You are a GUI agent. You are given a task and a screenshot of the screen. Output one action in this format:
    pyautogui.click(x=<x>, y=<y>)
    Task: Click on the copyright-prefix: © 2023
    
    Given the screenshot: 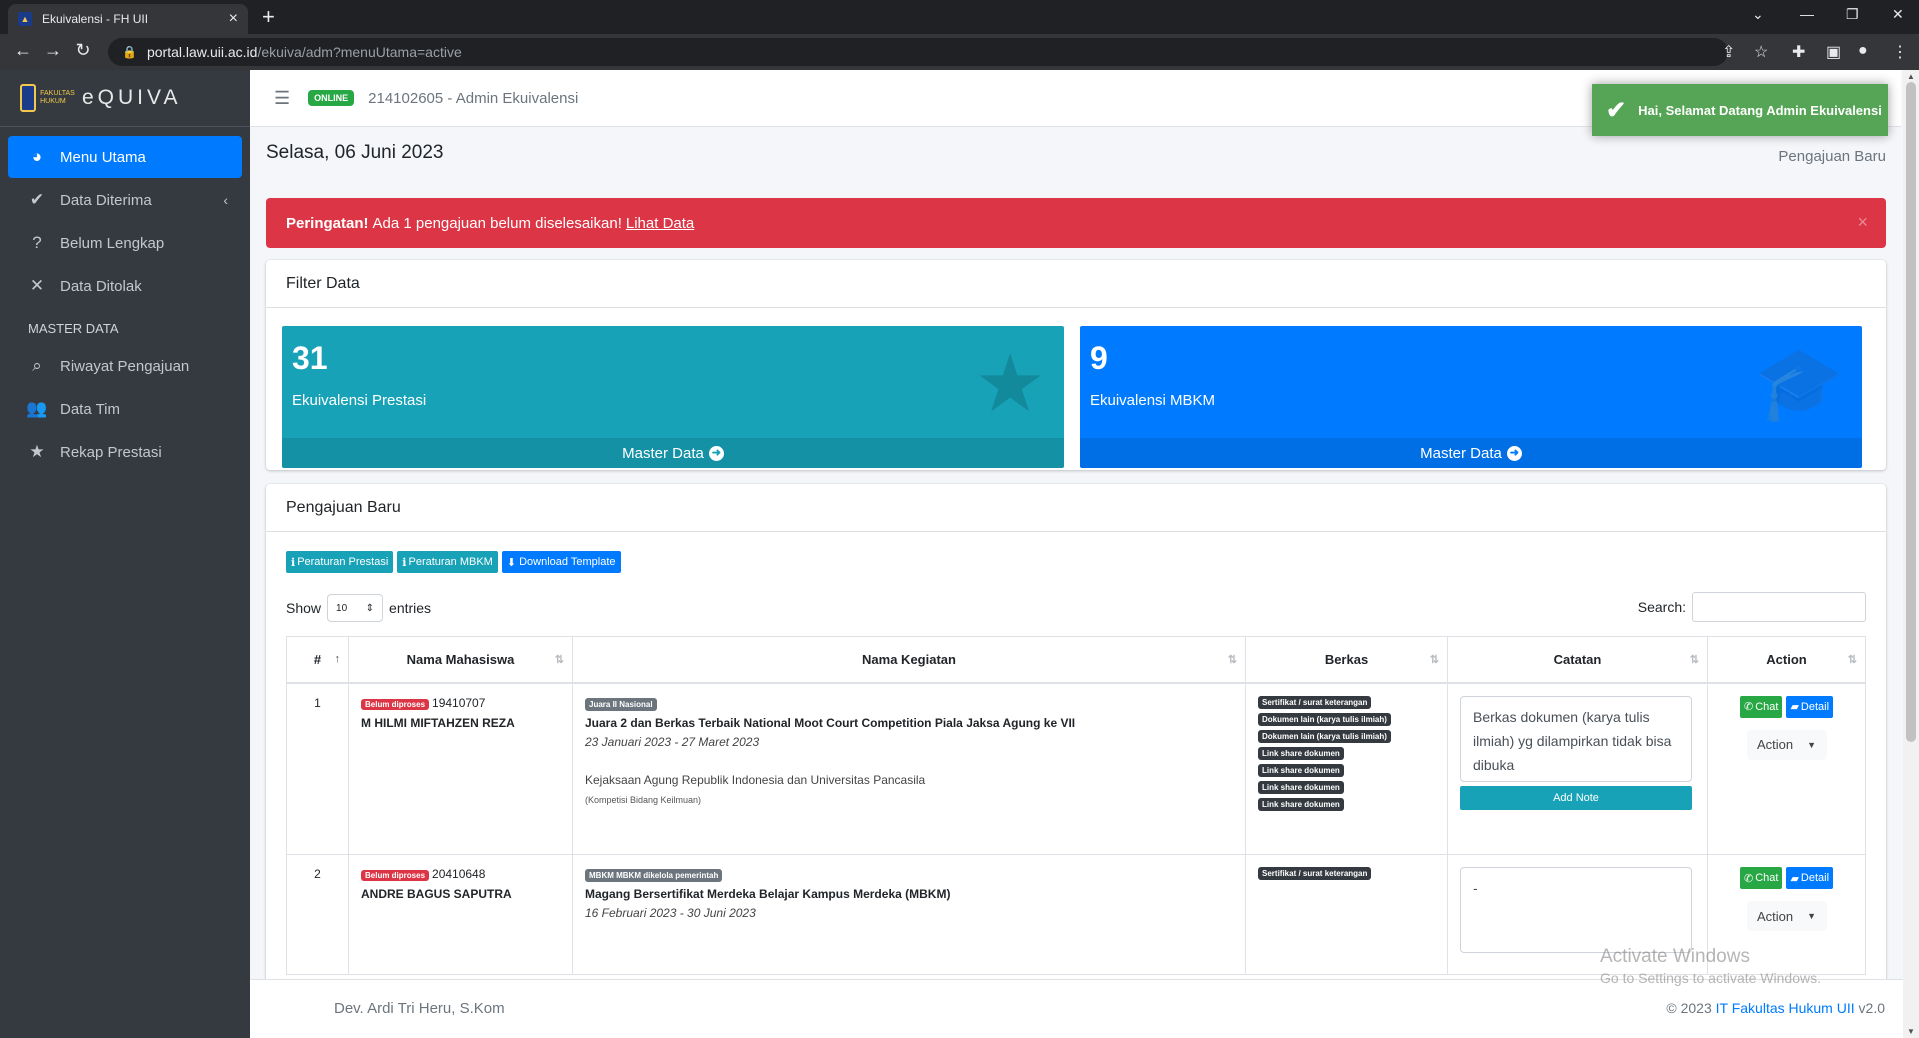 What is the action you would take?
    pyautogui.click(x=1689, y=1008)
    